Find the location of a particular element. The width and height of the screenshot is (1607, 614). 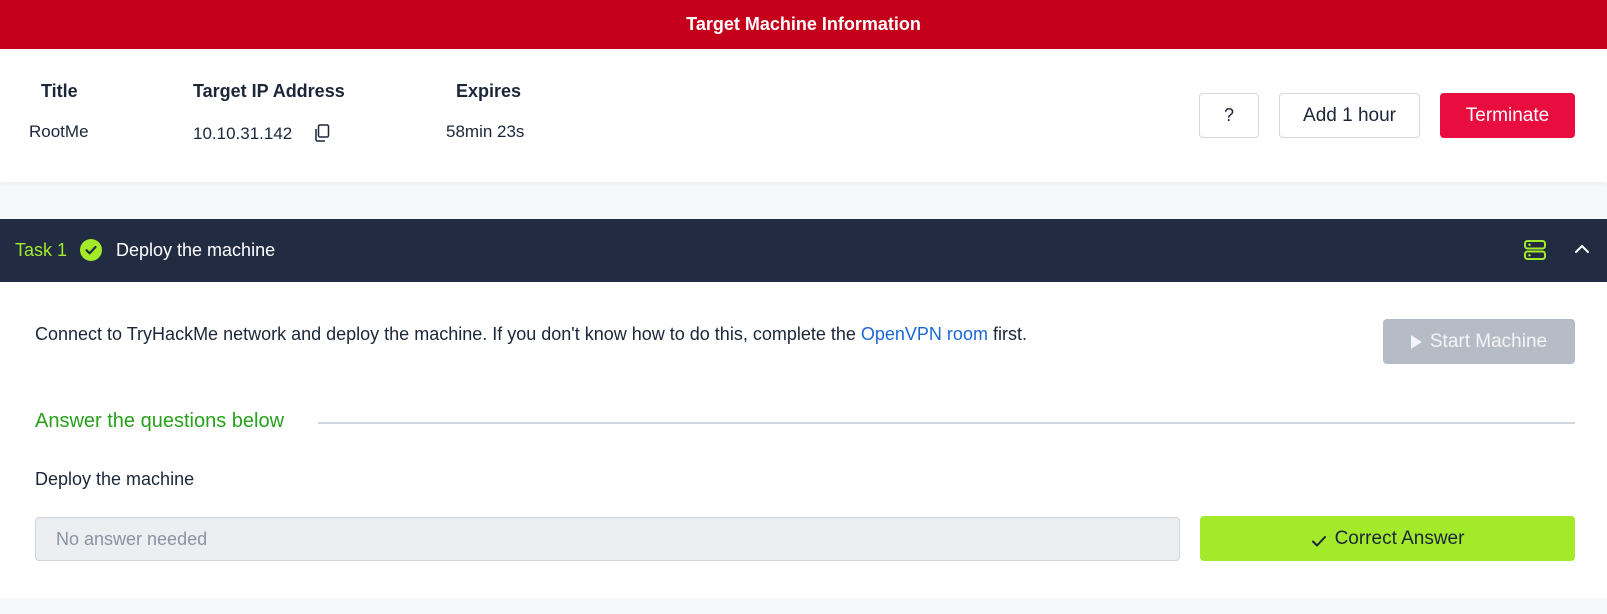

play-icon is located at coordinates (1416, 341).